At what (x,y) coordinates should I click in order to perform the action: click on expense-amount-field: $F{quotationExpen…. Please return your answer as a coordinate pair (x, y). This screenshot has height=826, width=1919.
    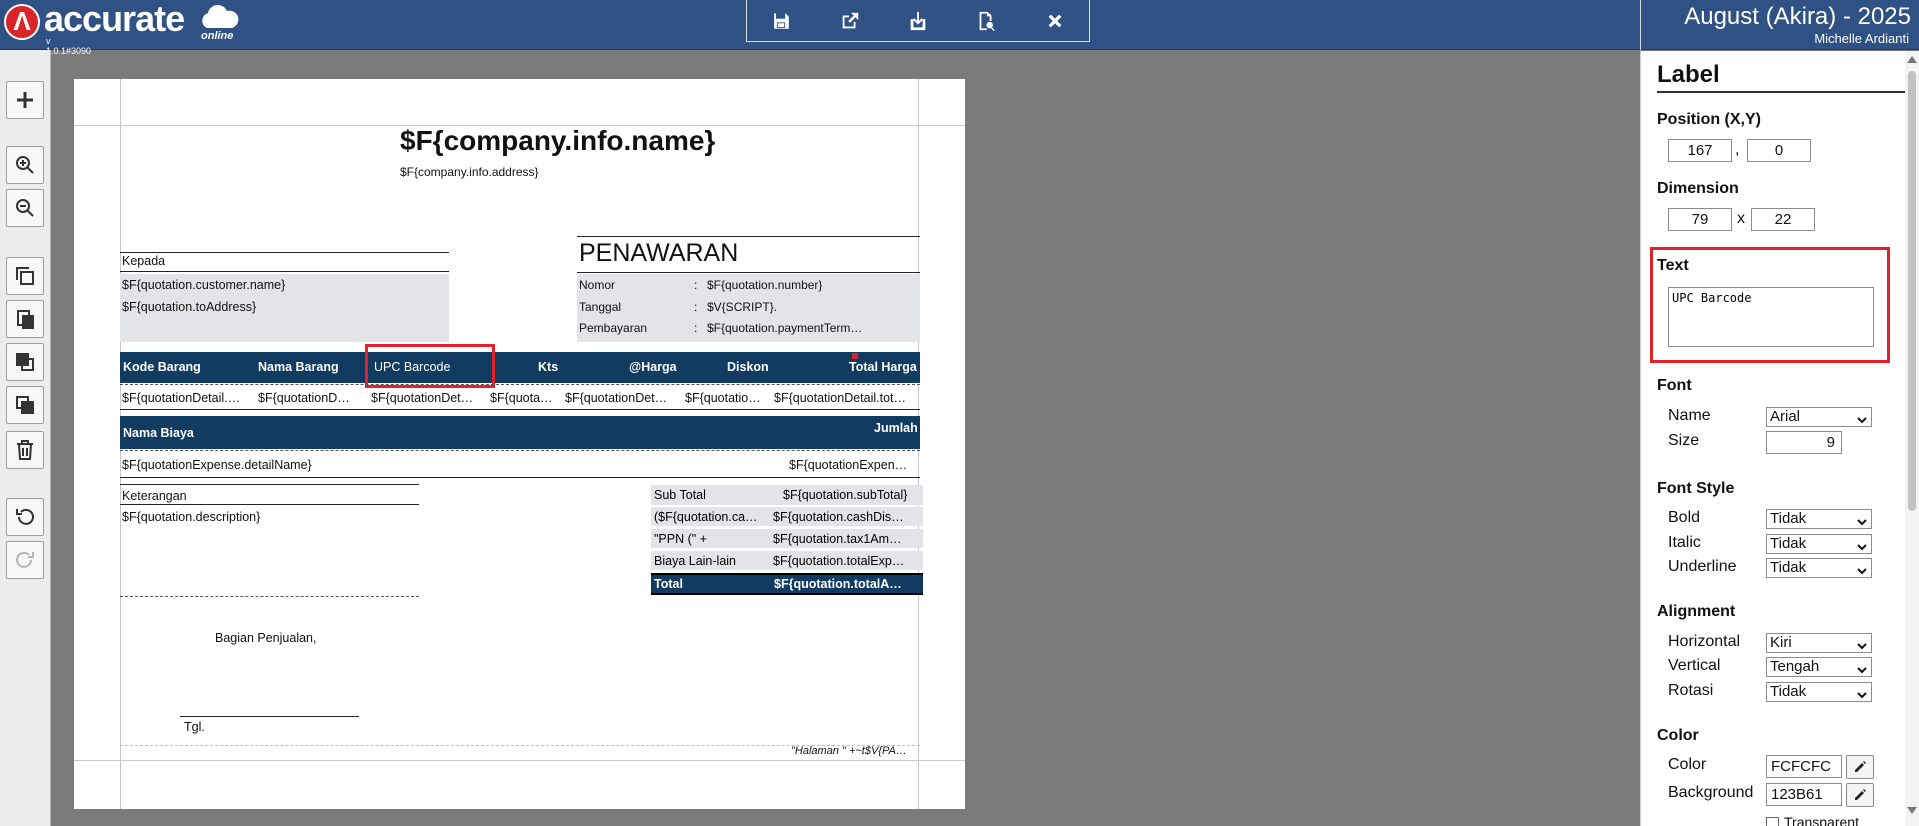
    Looking at the image, I should click on (854, 465).